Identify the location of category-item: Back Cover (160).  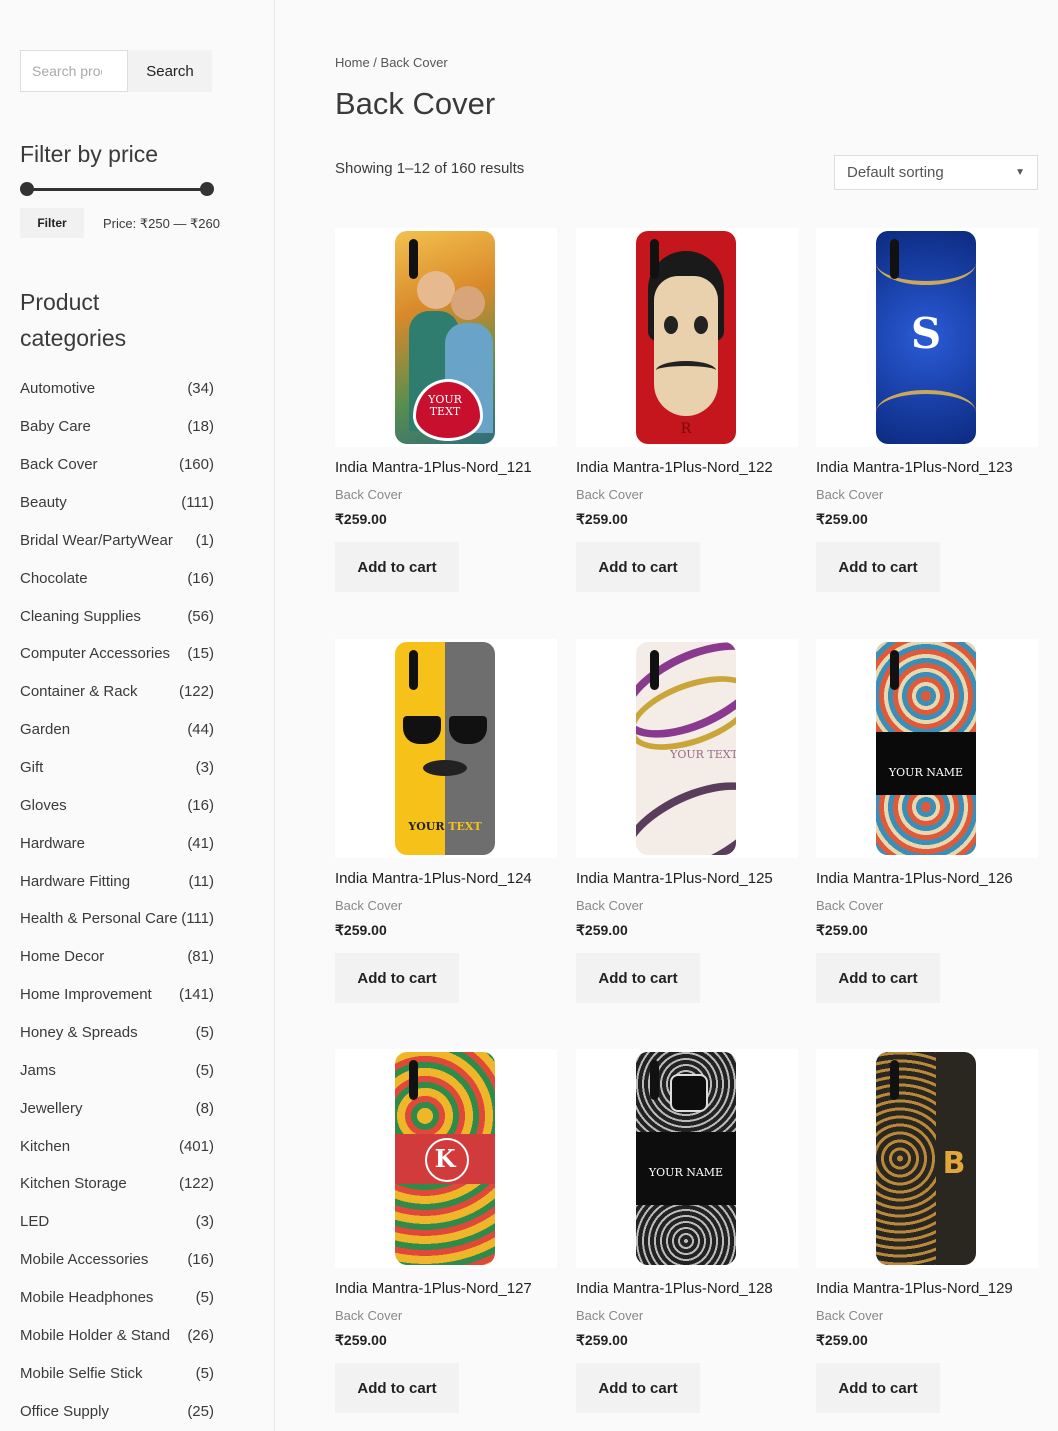
(117, 465).